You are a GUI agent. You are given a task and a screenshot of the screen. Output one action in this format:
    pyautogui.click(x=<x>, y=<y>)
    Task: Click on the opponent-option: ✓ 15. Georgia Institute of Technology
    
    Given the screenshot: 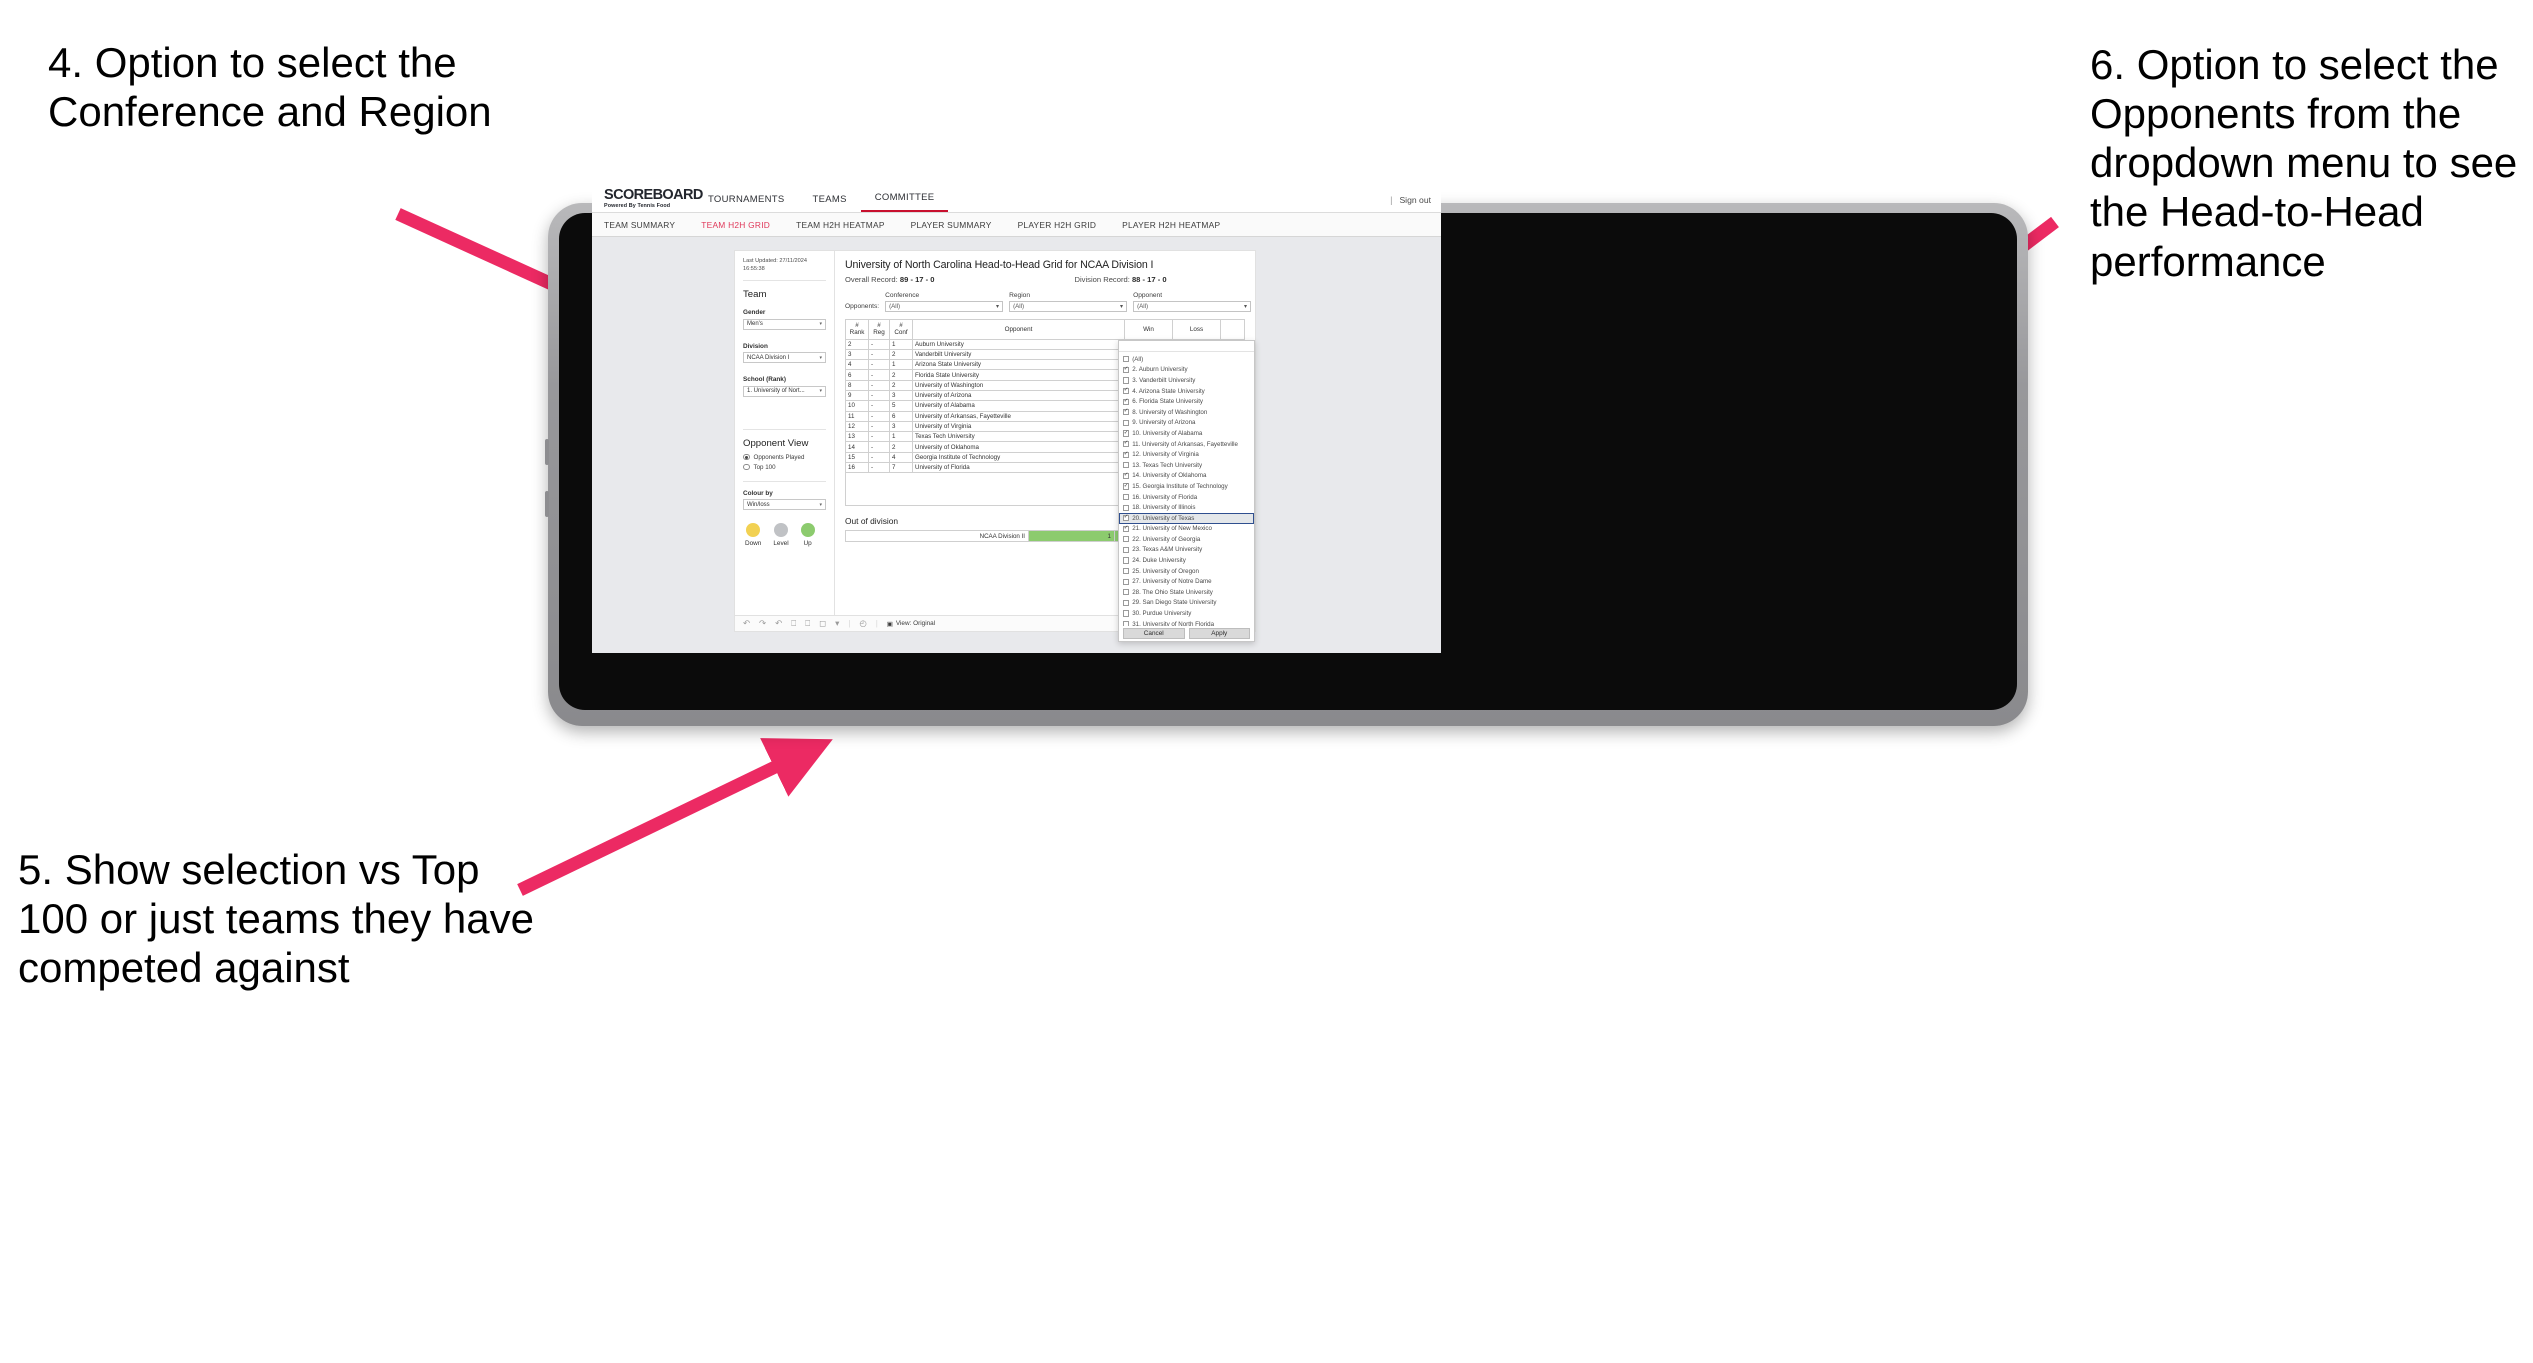 What is the action you would take?
    pyautogui.click(x=1186, y=486)
    